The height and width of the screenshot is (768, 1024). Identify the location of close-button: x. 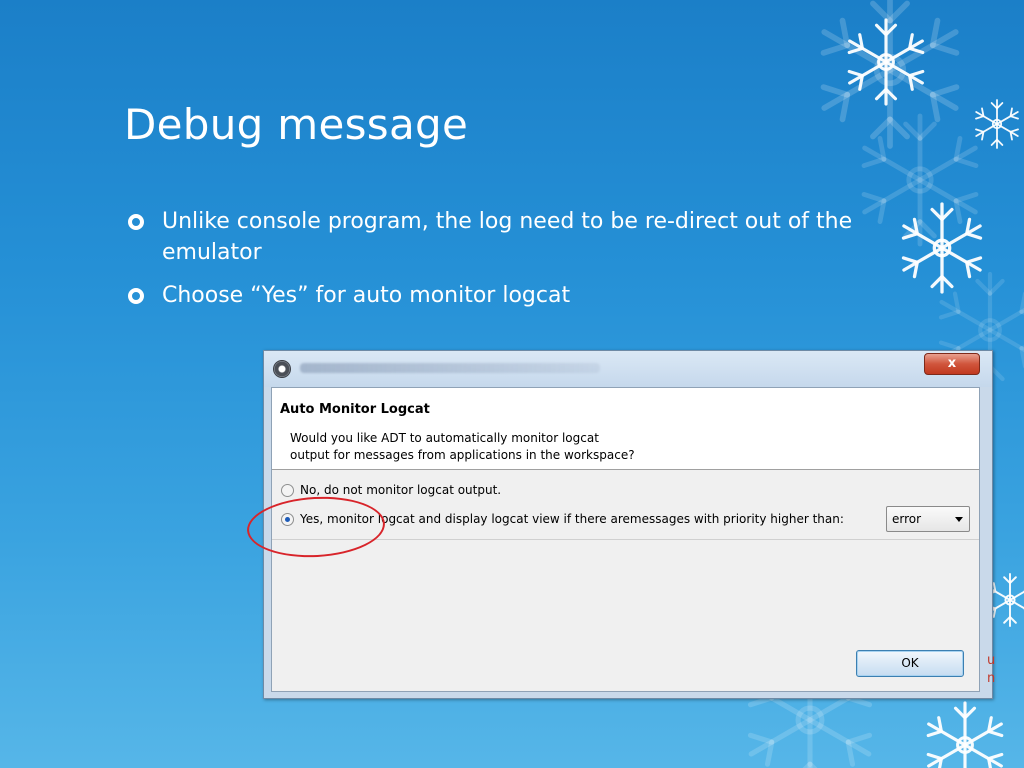
(952, 364).